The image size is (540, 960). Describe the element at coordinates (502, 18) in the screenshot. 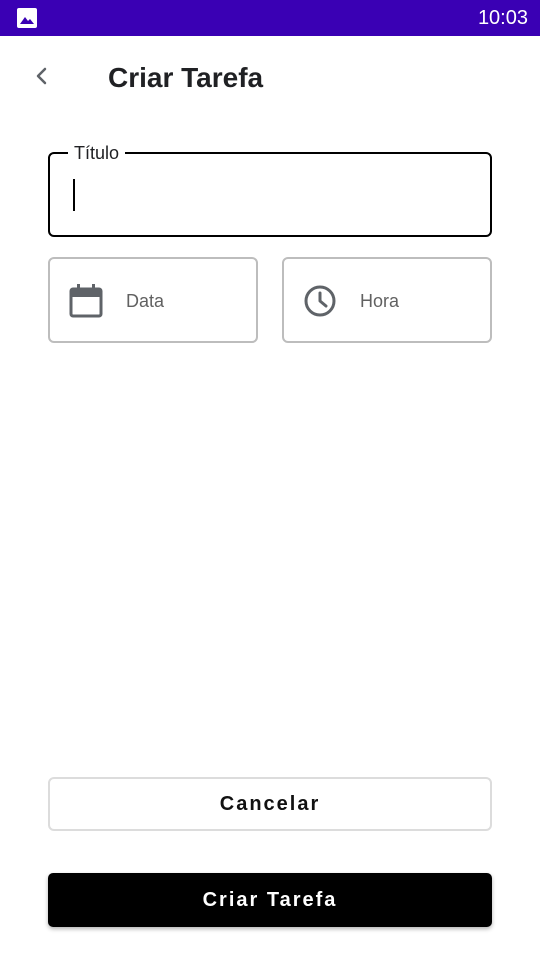

I see `status-time: 10:03` at that location.